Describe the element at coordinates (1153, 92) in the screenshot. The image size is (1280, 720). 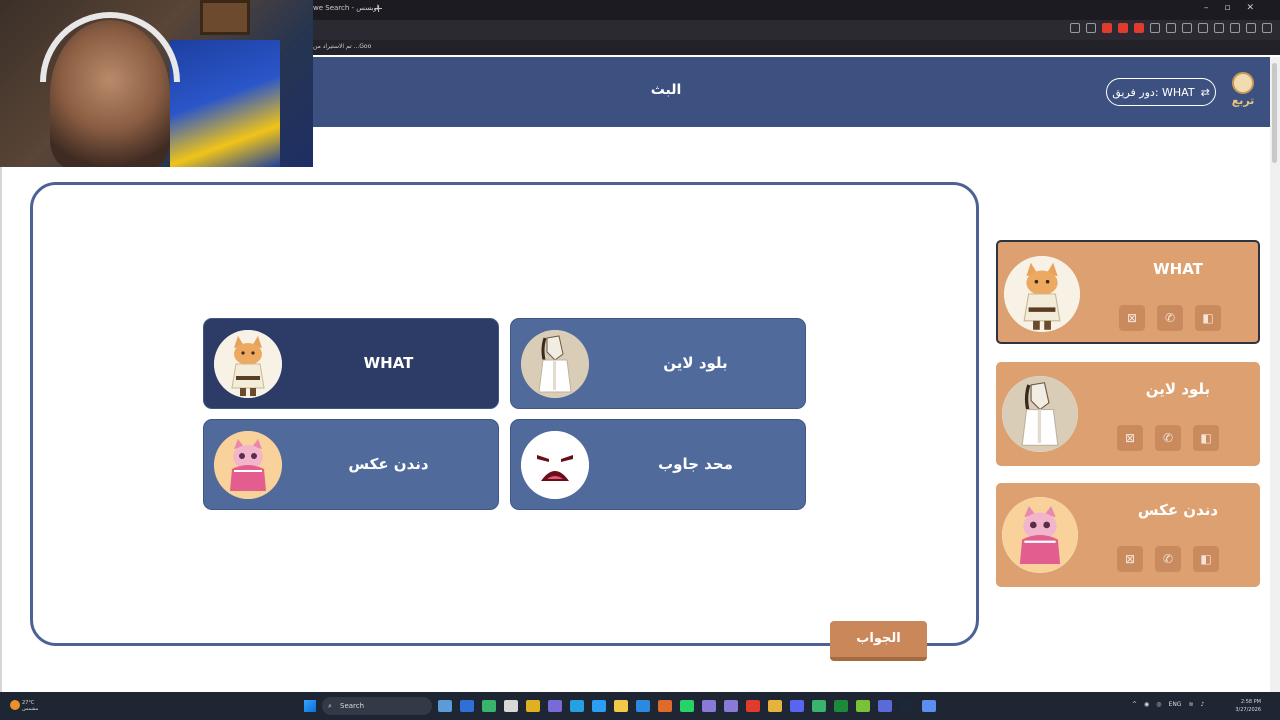
I see `team-turn-label: دور فريق: WHAT` at that location.